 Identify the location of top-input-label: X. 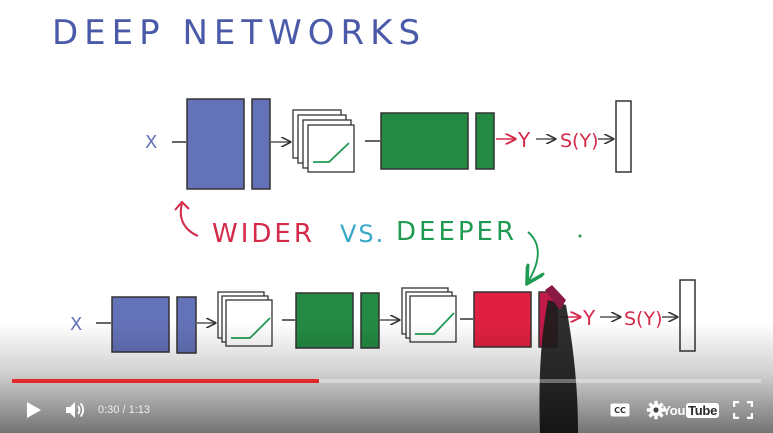
(151, 142).